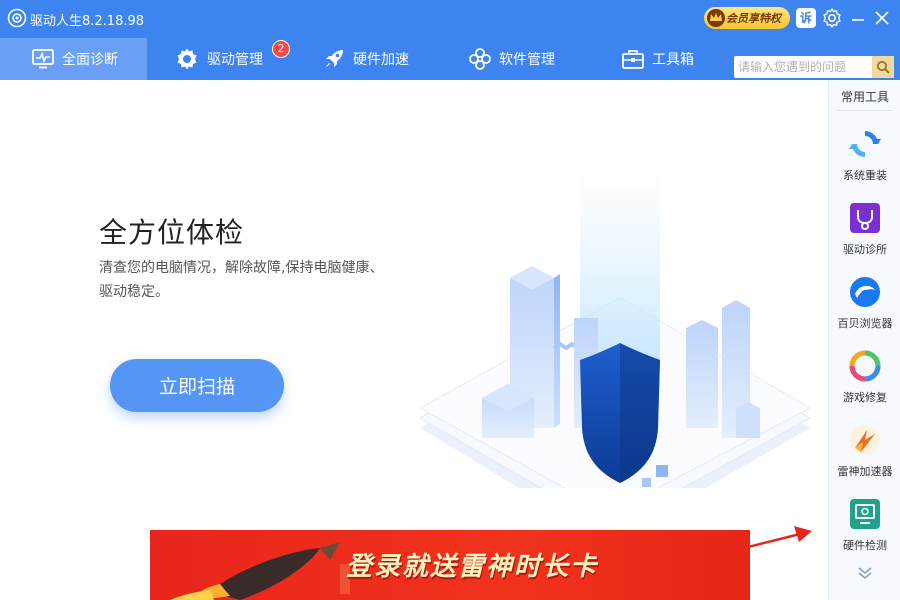 This screenshot has height=600, width=900. Describe the element at coordinates (472, 567) in the screenshot. I see `promo-banner-text: 登录就送雷神时长卡` at that location.